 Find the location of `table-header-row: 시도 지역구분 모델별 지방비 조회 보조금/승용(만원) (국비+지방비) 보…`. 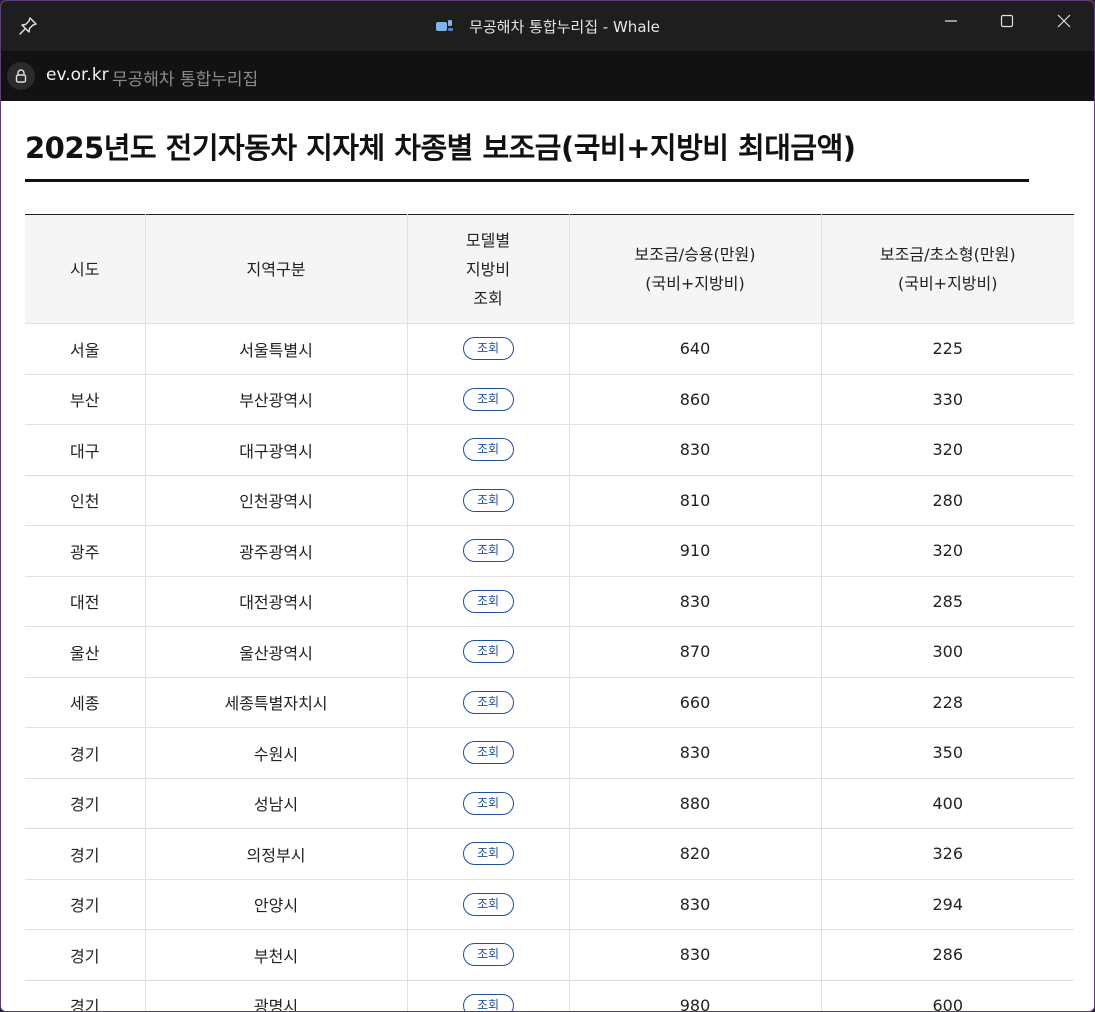

table-header-row: 시도 지역구분 모델별 지방비 조회 보조금/승용(만원) (국비+지방비) 보… is located at coordinates (549, 269).